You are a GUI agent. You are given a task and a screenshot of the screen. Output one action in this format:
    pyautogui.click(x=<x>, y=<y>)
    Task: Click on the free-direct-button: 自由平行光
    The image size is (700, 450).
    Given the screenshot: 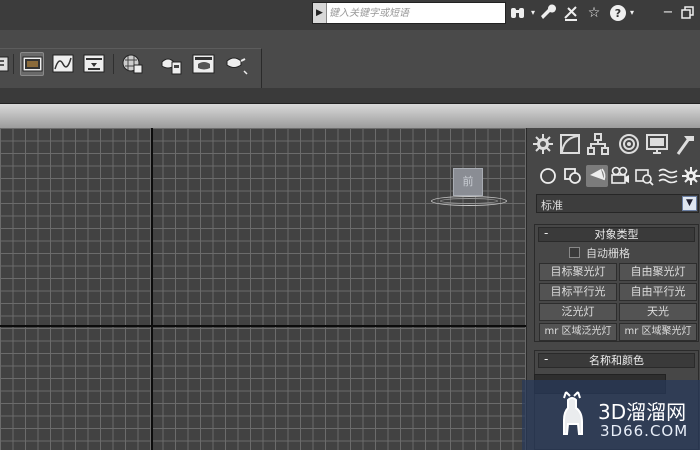 What is the action you would take?
    pyautogui.click(x=658, y=292)
    